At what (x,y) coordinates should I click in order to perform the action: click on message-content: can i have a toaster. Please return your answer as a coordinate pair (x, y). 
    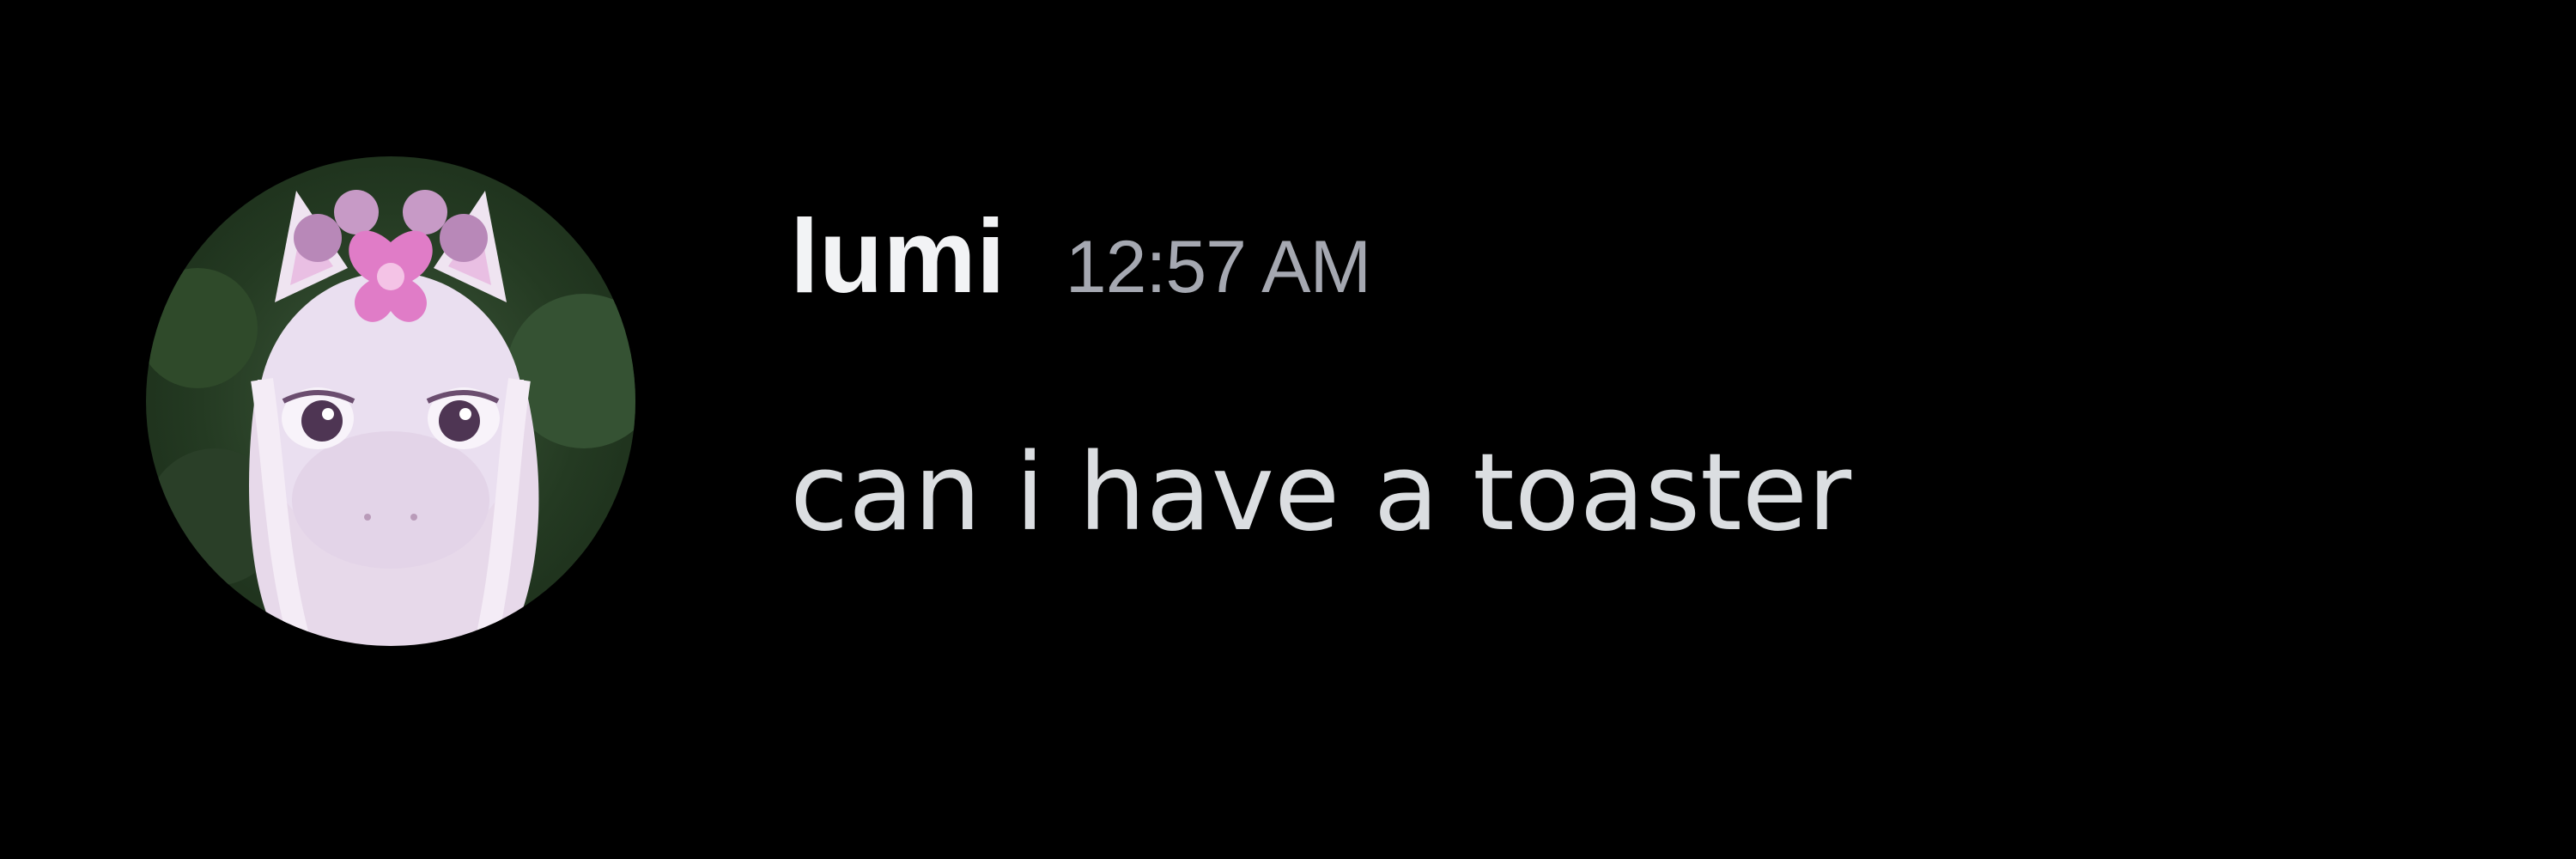
    Looking at the image, I should click on (1321, 493).